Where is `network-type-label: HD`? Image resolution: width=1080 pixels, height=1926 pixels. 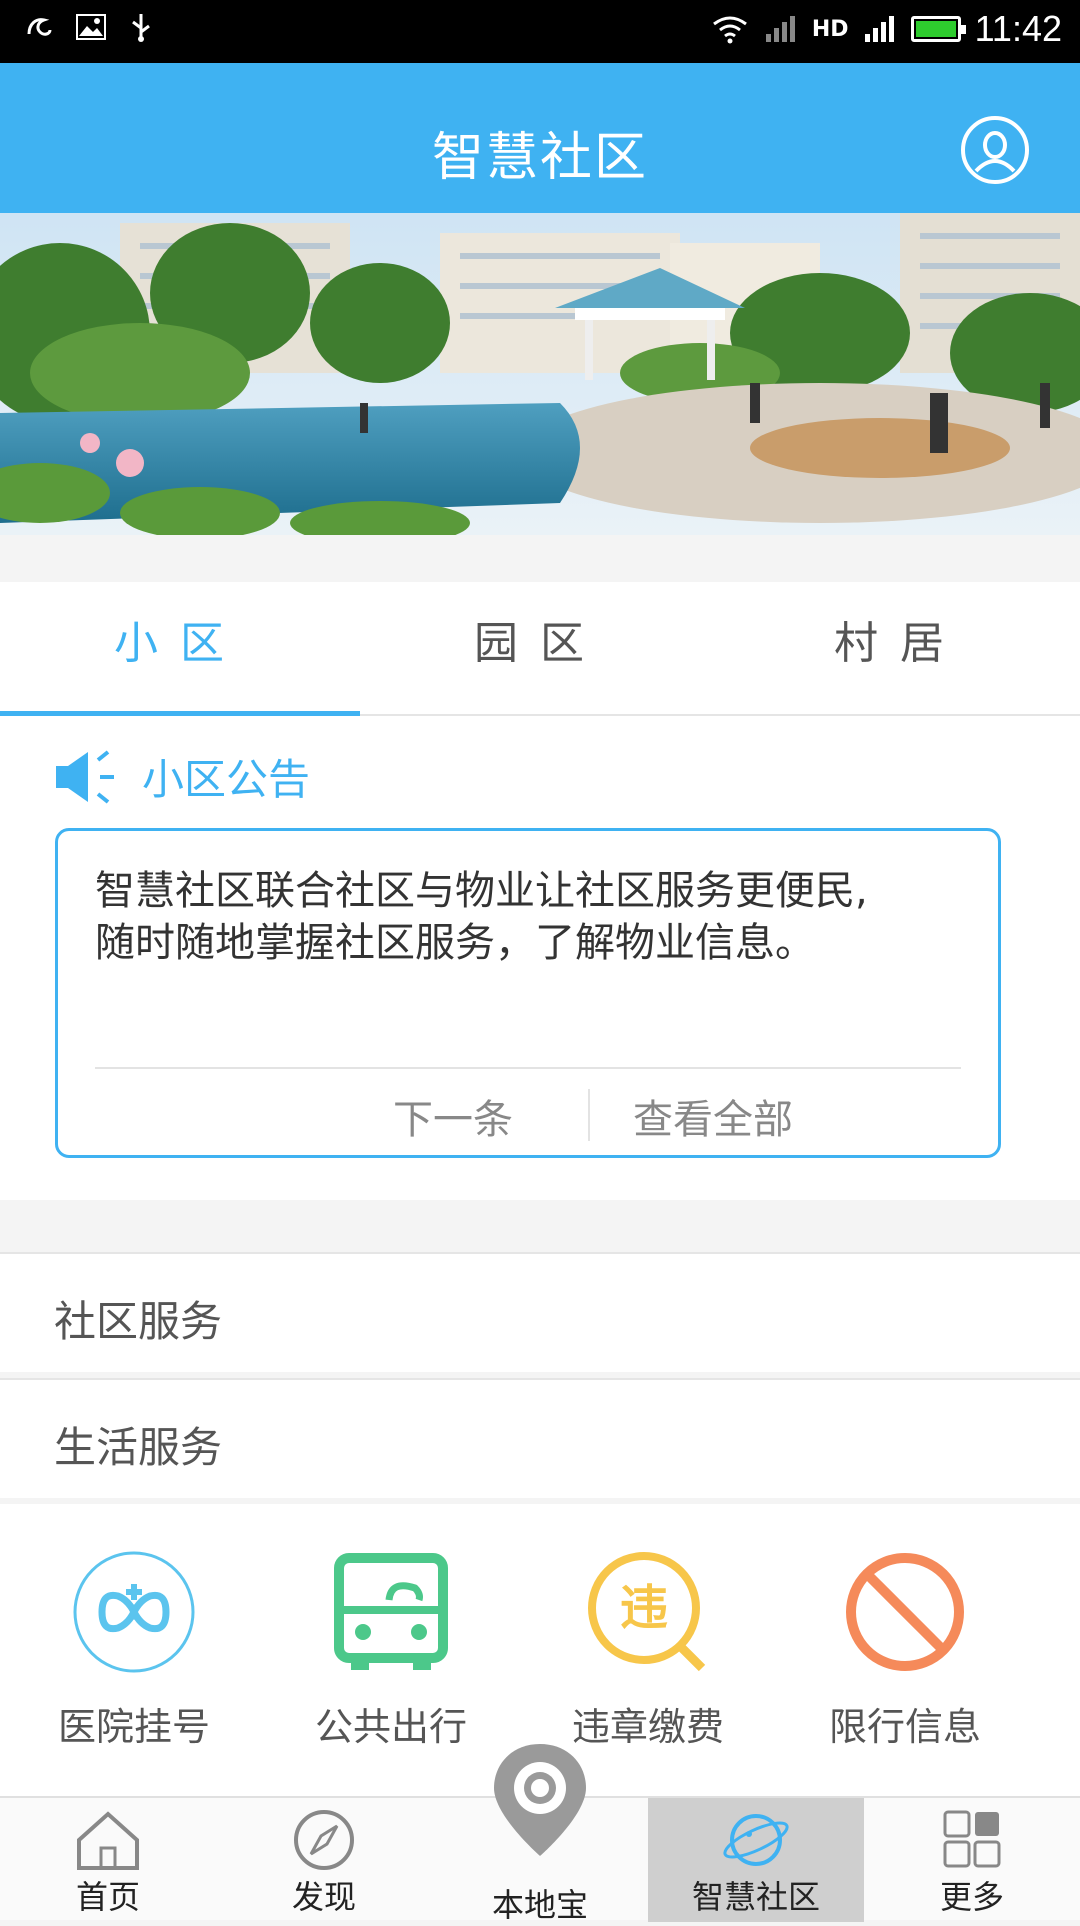
network-type-label: HD is located at coordinates (830, 29).